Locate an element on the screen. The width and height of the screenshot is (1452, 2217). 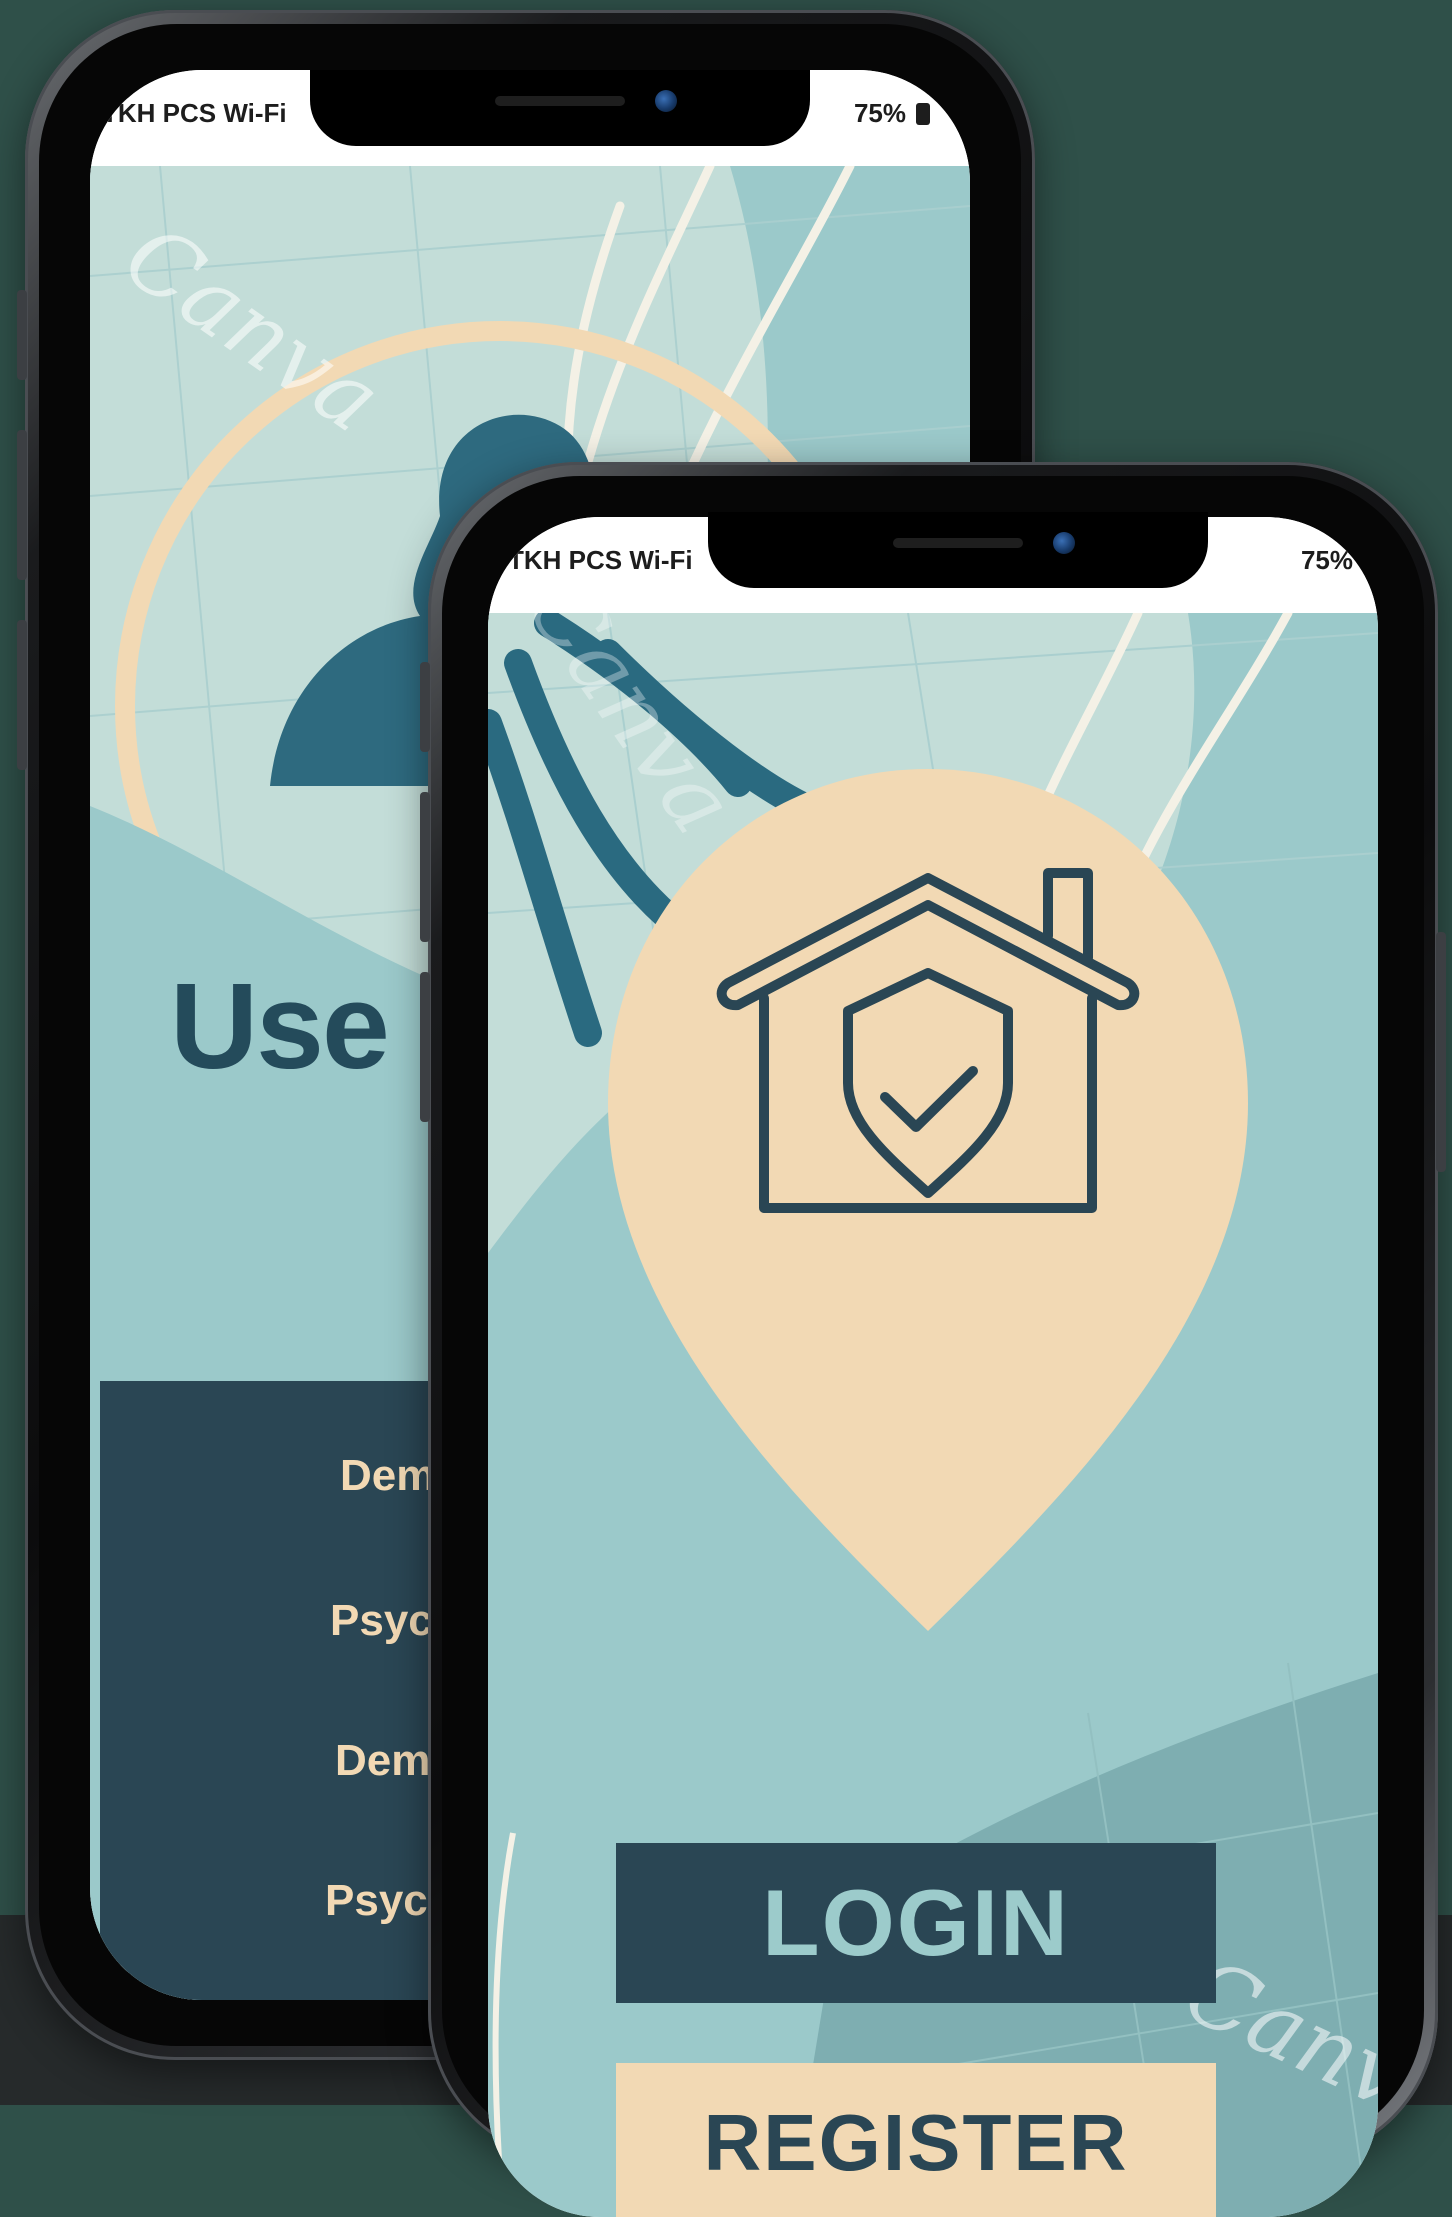
phone-front-side-button is located at coordinates (425, 707).